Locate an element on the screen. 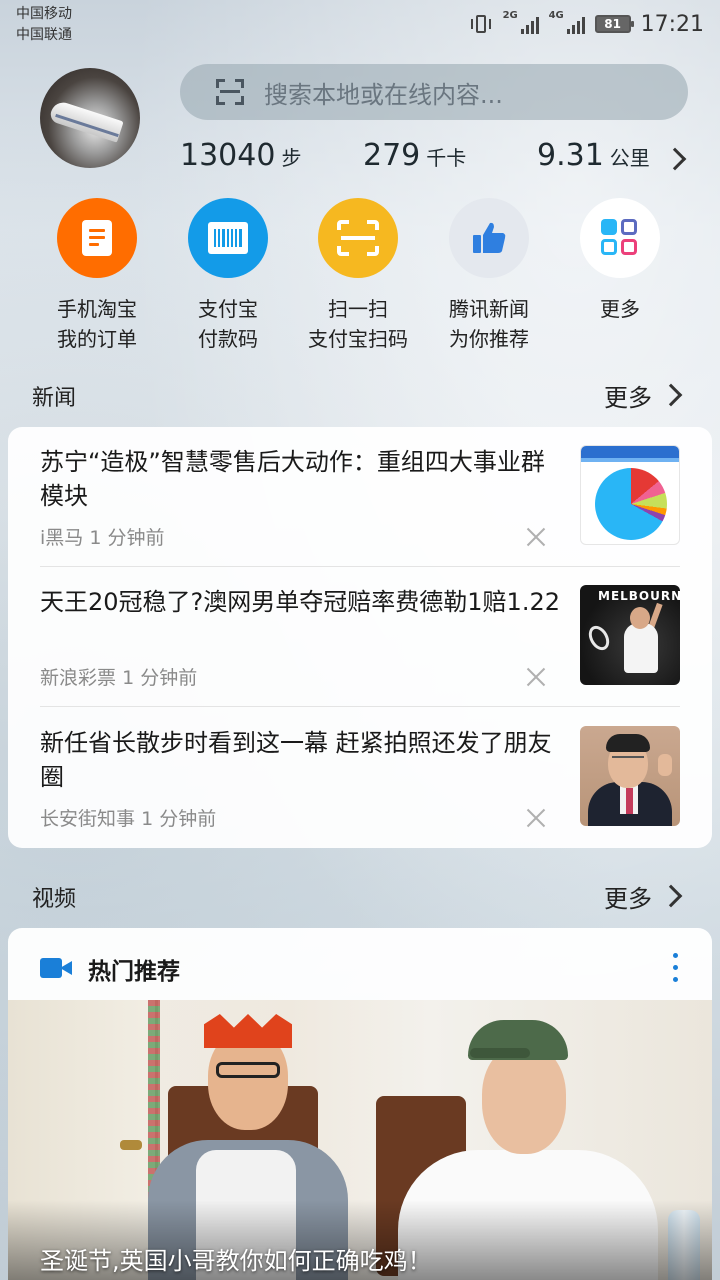 This screenshot has height=1280, width=720. shortcut-label: 扫一扫 支付宝扫码 is located at coordinates (358, 324).